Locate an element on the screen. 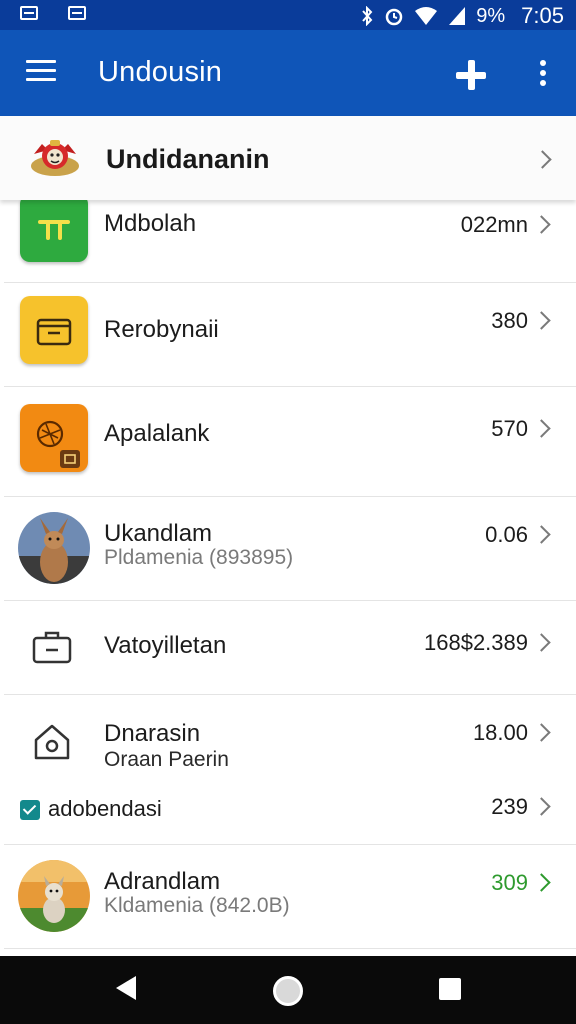 This screenshot has height=1024, width=576. item-title: Mdbolah is located at coordinates (150, 223).